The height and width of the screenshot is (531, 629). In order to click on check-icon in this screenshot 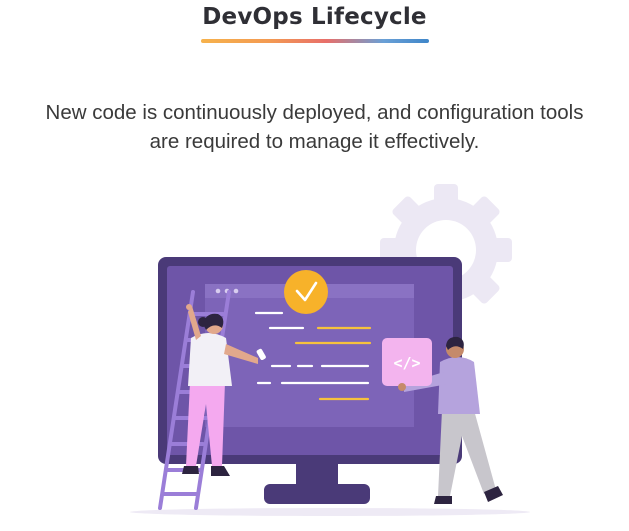, I will do `click(306, 292)`.